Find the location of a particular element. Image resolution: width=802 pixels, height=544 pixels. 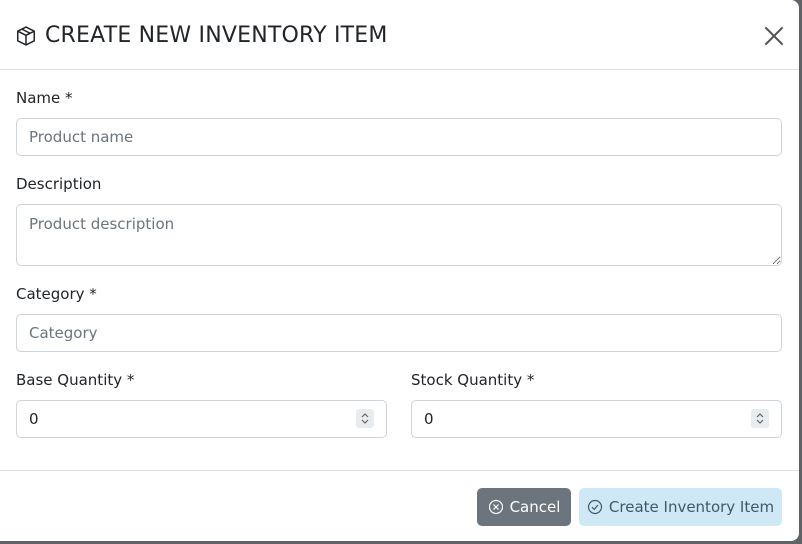

stock-quantity-stepper is located at coordinates (760, 418).